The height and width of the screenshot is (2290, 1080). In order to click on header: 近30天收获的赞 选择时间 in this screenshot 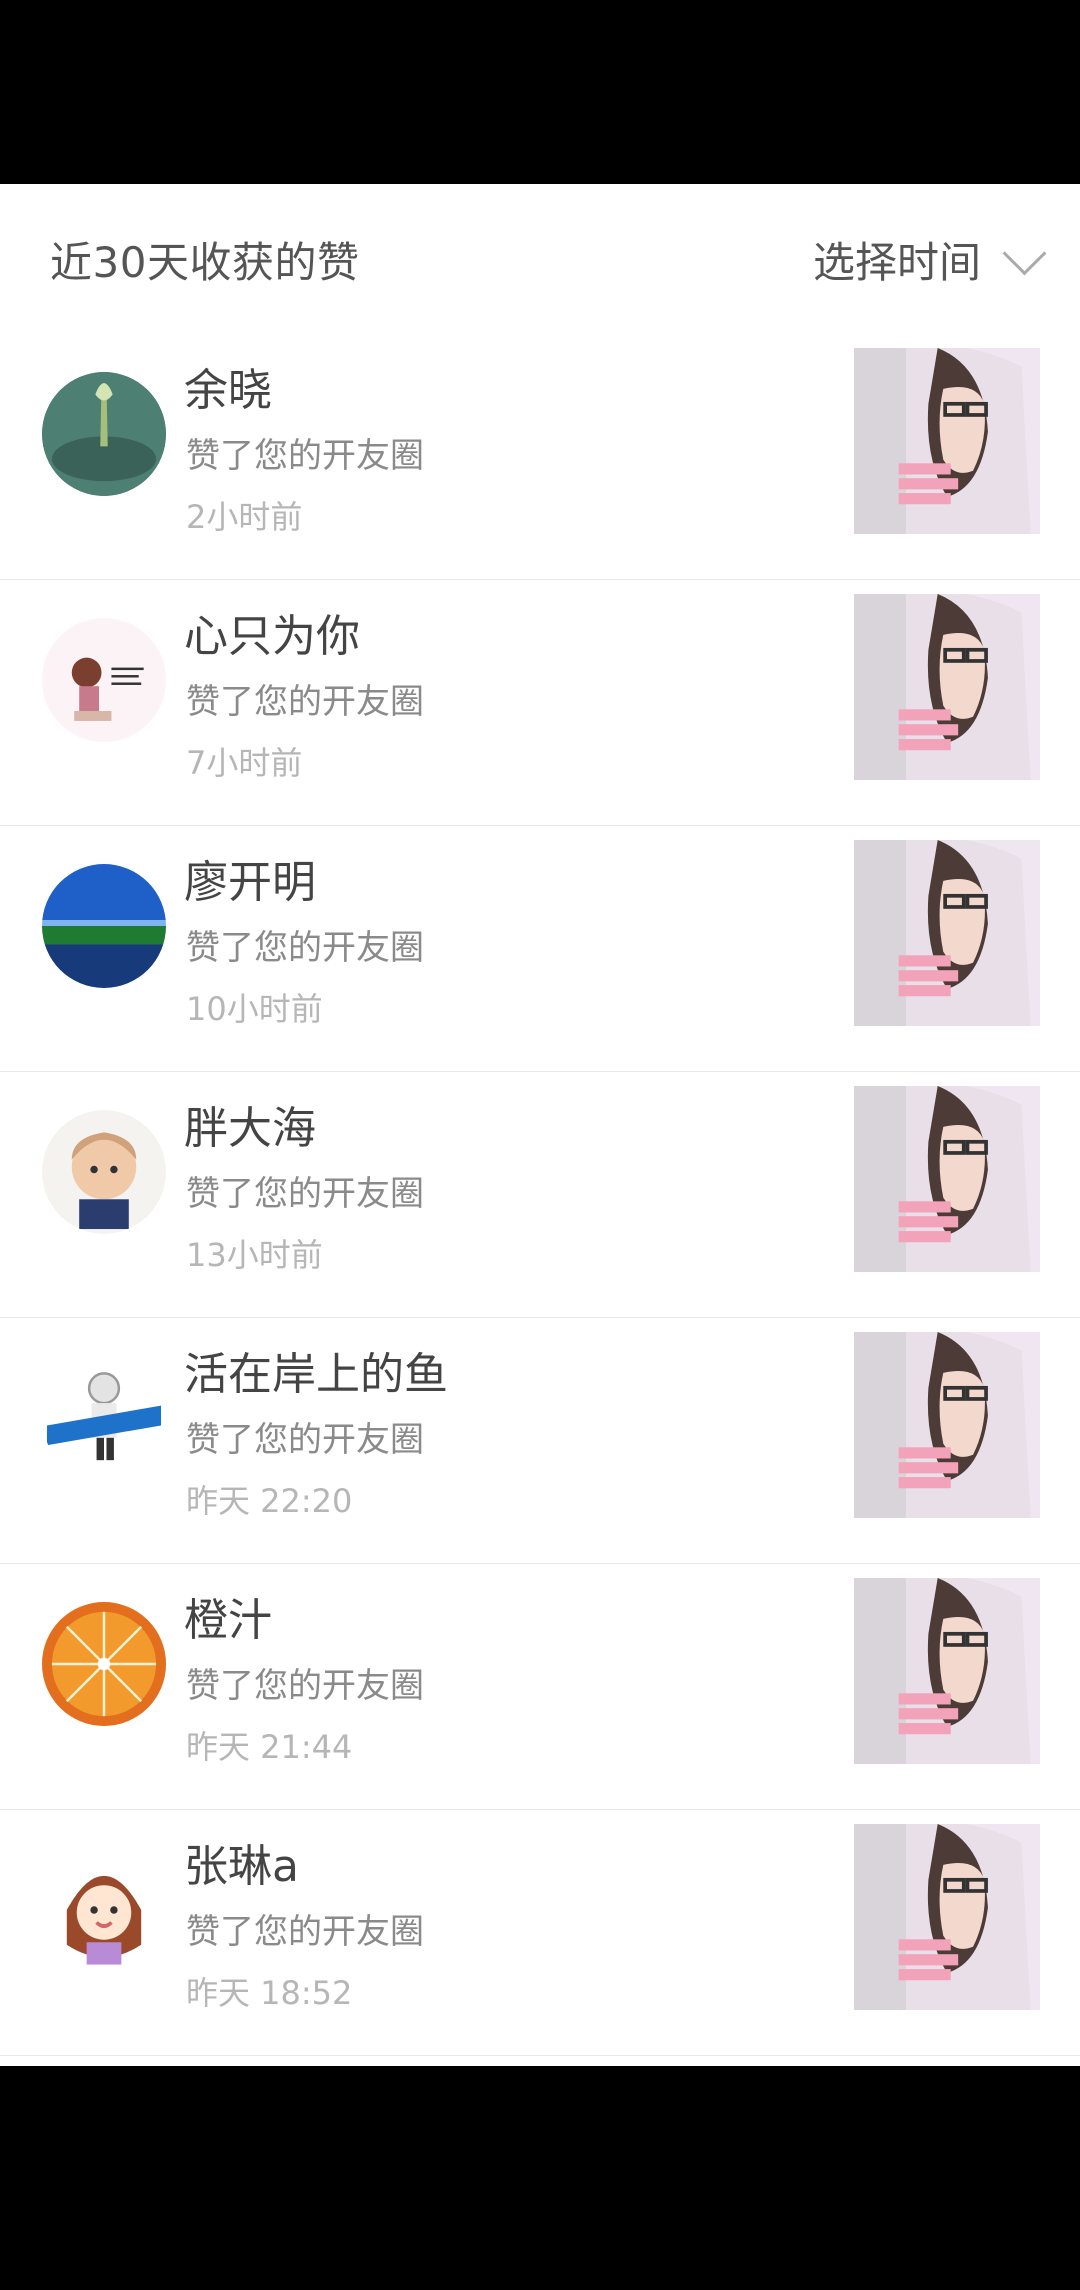, I will do `click(540, 259)`.